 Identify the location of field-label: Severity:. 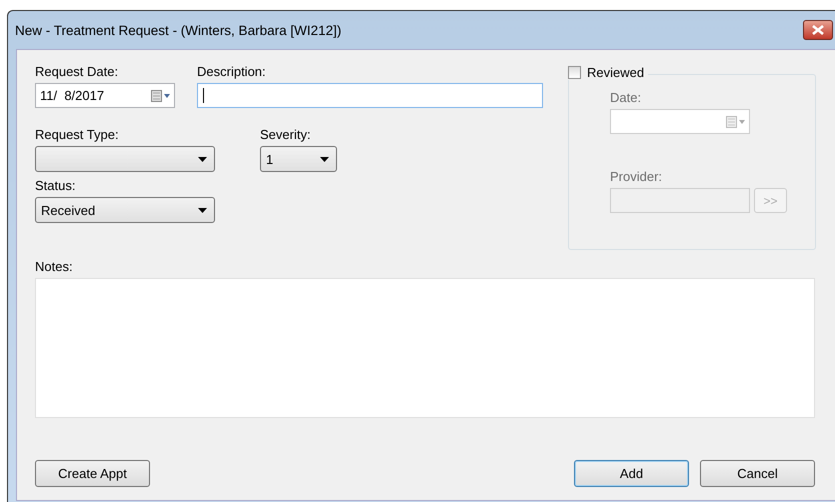
(286, 134).